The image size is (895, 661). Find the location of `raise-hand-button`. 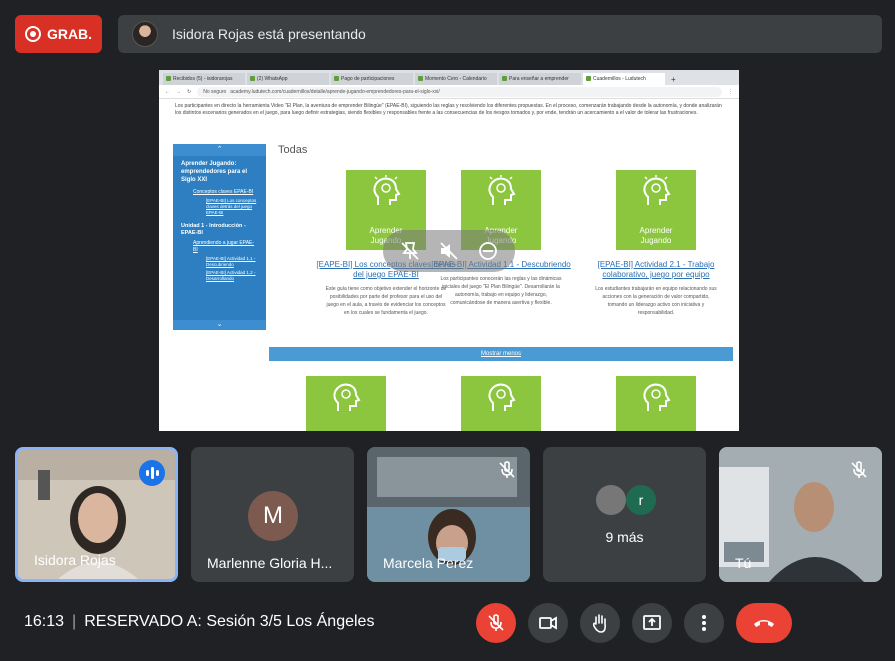

raise-hand-button is located at coordinates (600, 623).